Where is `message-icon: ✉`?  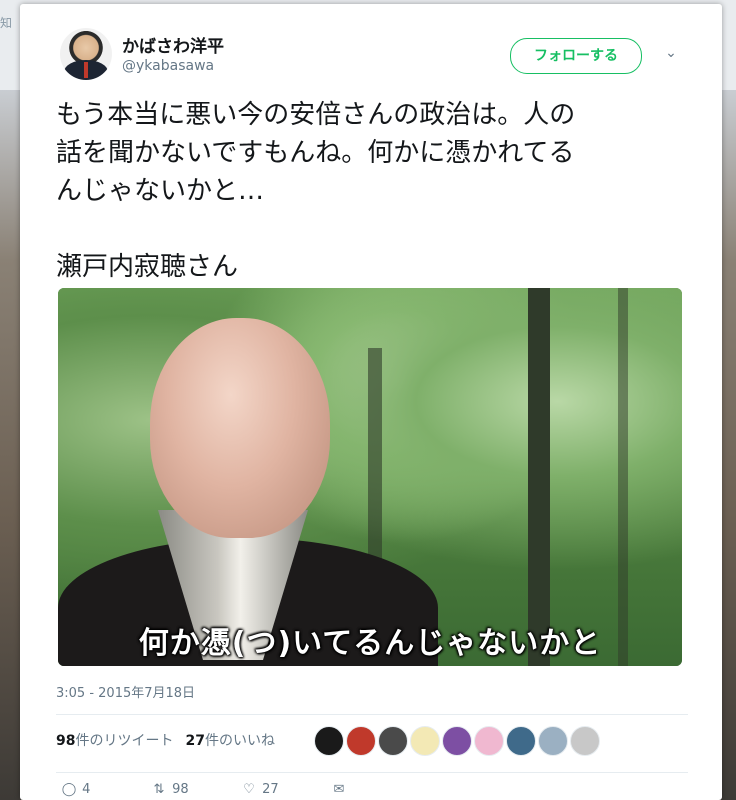
message-icon: ✉ is located at coordinates (339, 789).